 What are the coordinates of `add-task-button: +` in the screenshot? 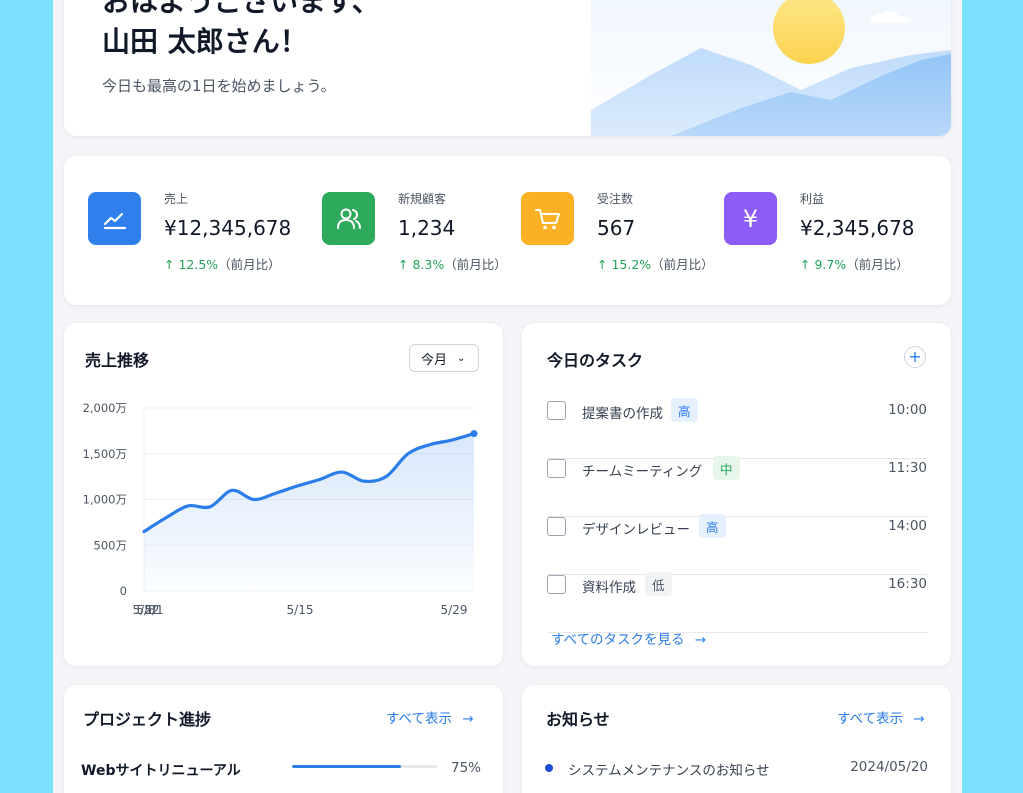 It's located at (915, 357).